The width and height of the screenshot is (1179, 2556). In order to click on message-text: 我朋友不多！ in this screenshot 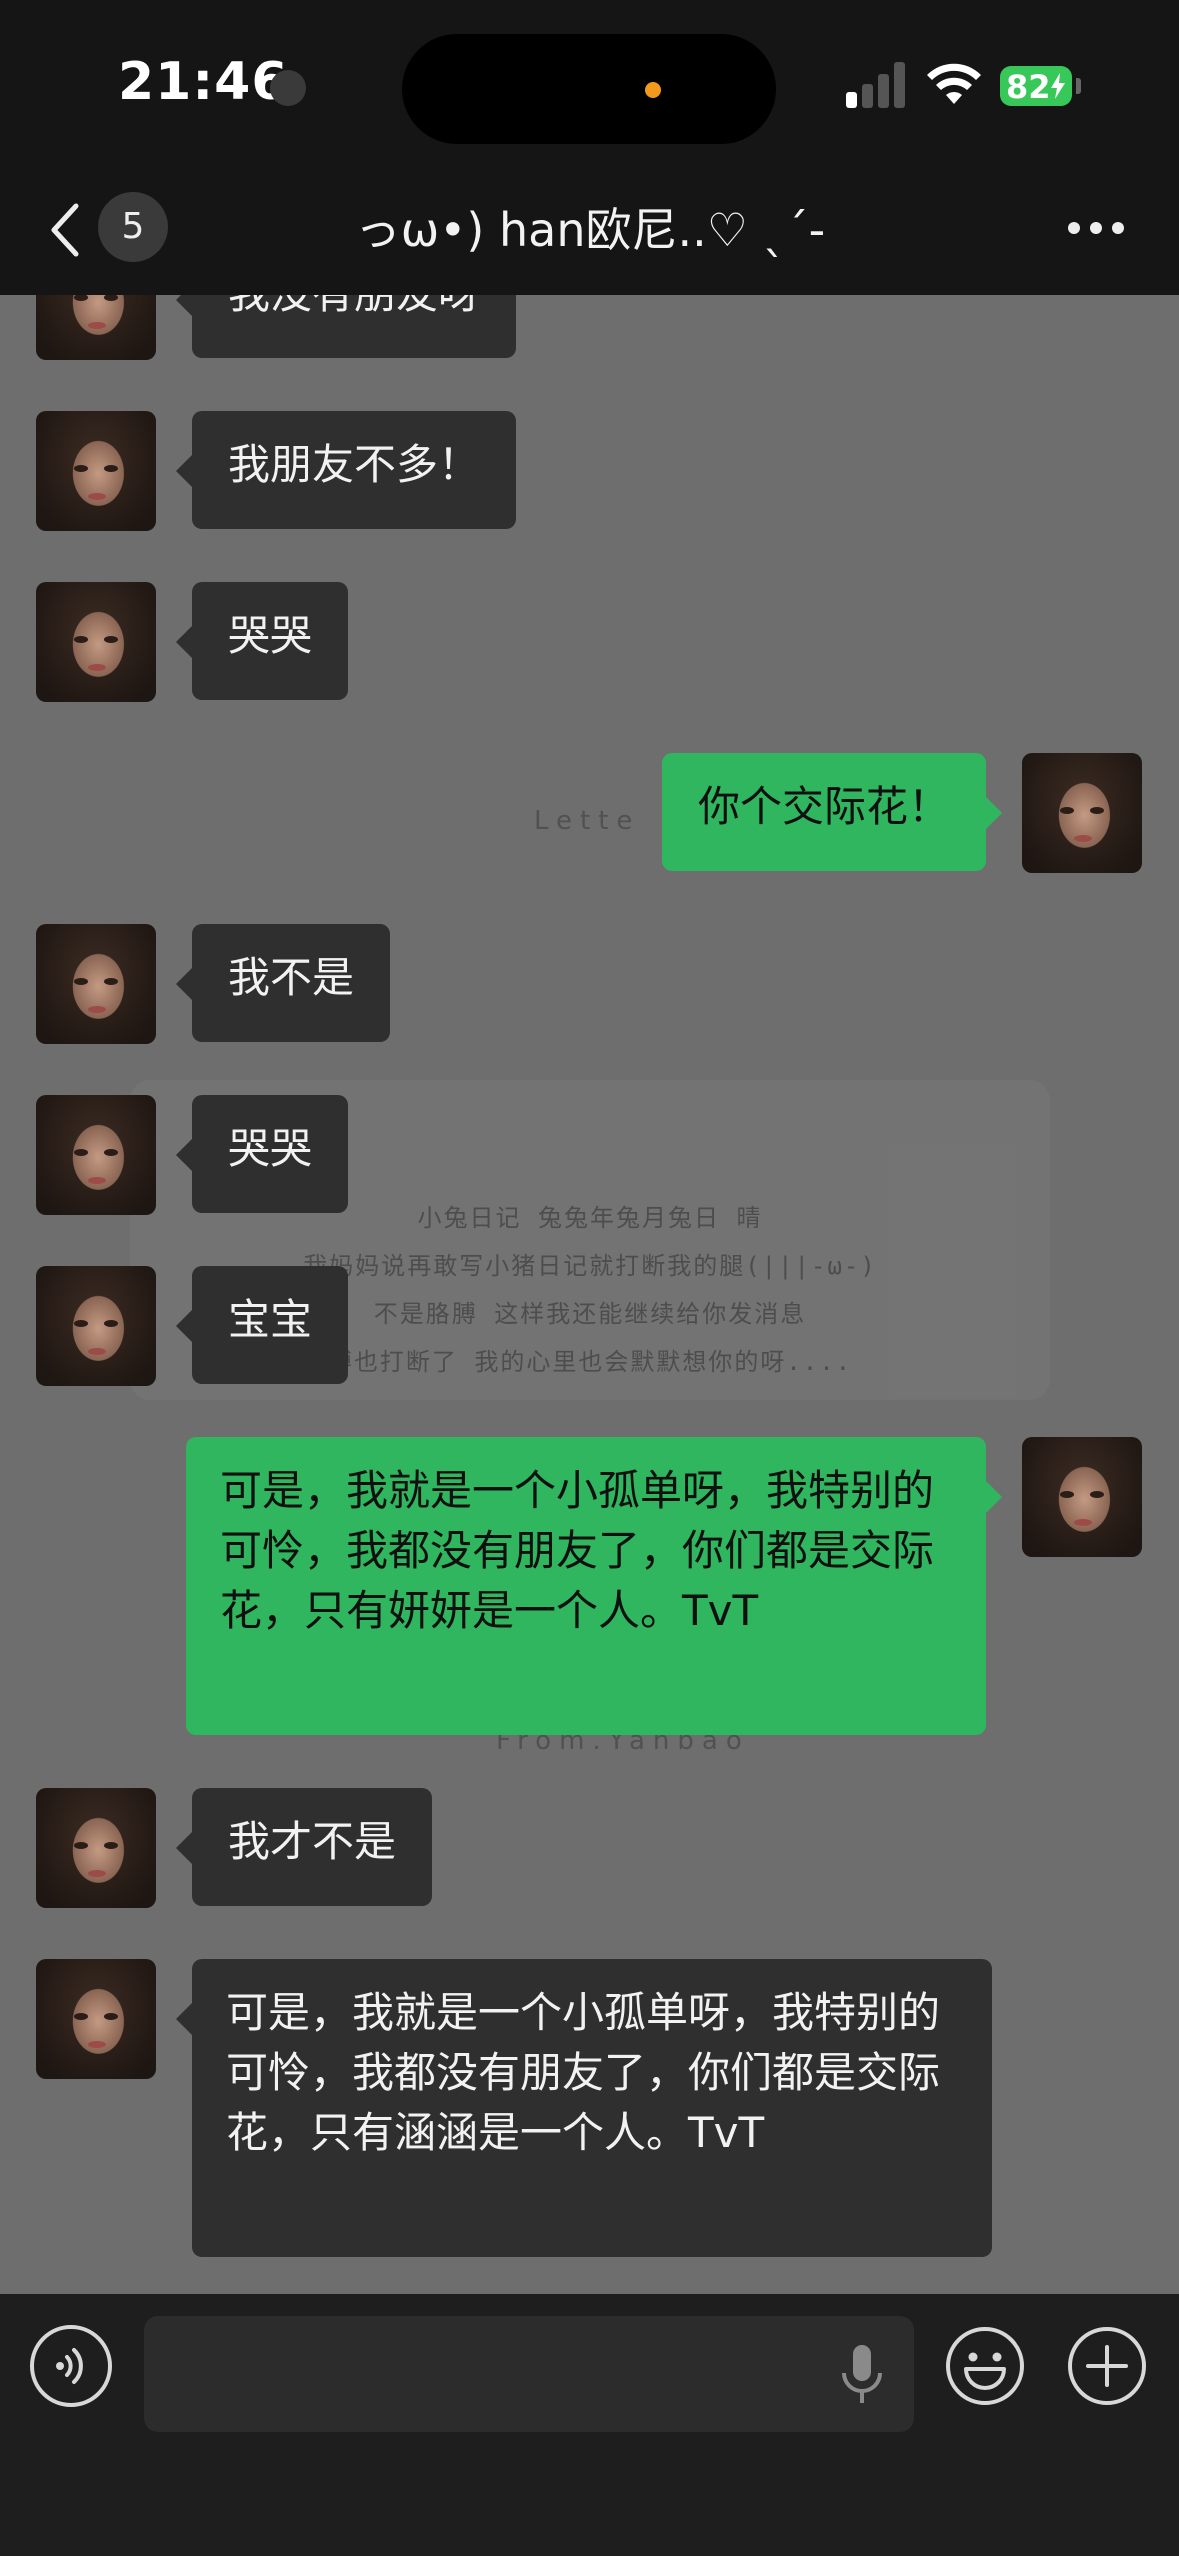, I will do `click(354, 464)`.